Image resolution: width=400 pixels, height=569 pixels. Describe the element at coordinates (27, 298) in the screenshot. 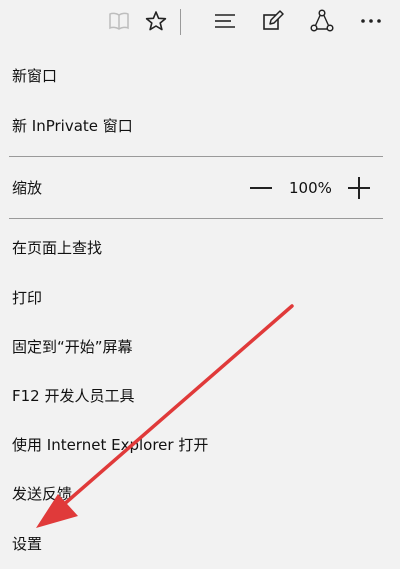

I see `menu-item-print: 打印` at that location.